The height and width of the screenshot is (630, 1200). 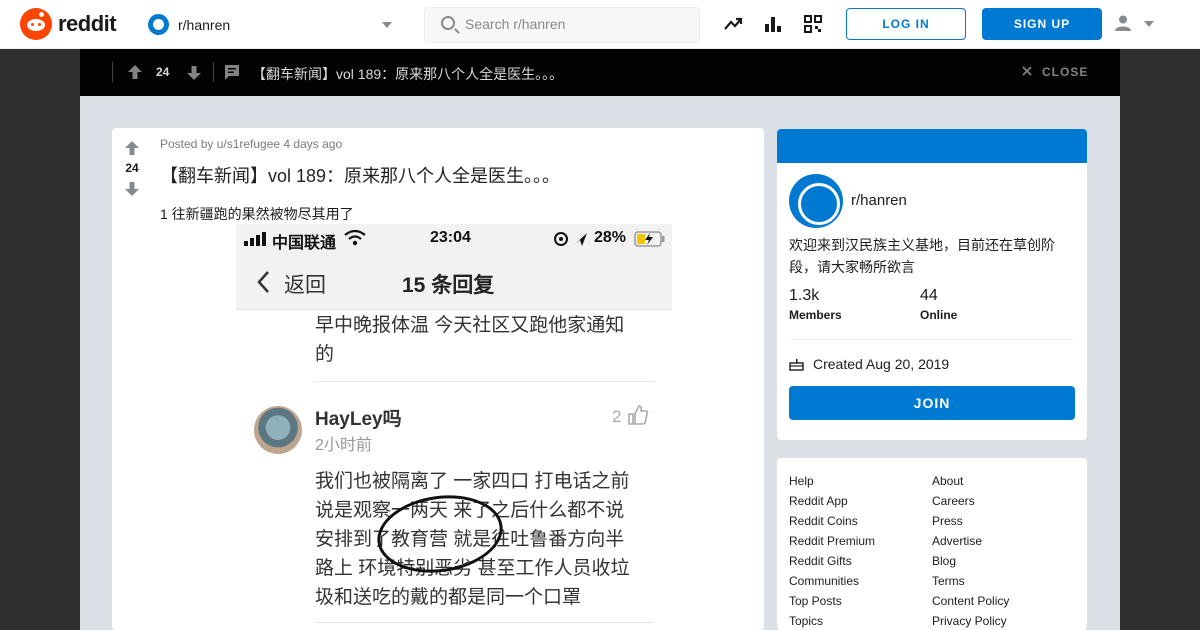 I want to click on community-icon, so click(x=816, y=201).